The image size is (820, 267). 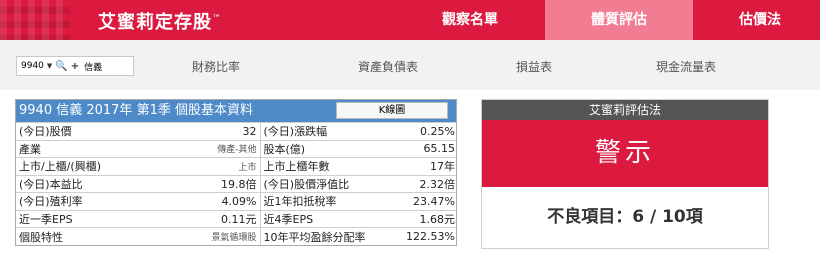 What do you see at coordinates (155, 22) in the screenshot?
I see `brand-name: 艾蜜莉定存股` at bounding box center [155, 22].